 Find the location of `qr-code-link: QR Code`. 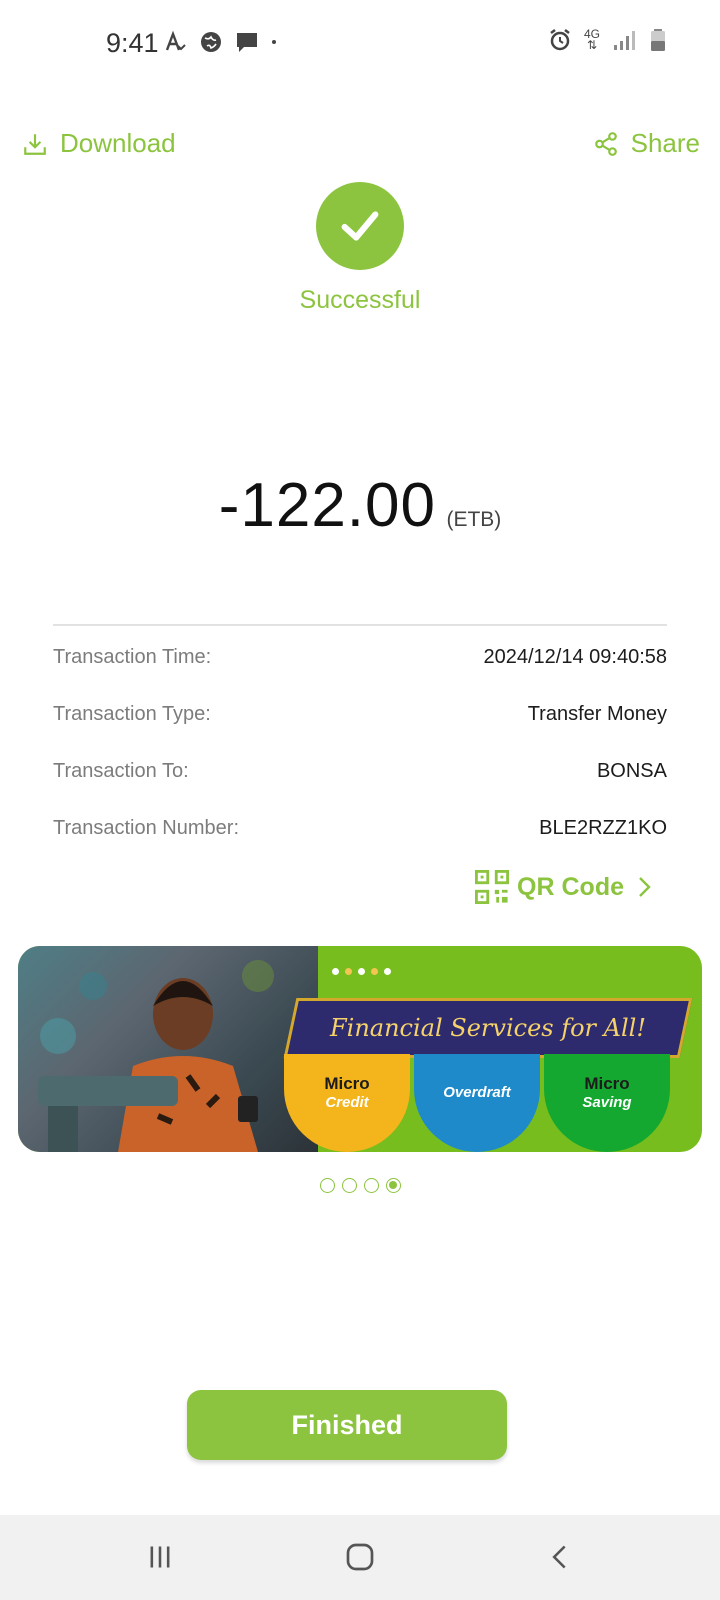

qr-code-link: QR Code is located at coordinates (565, 887).